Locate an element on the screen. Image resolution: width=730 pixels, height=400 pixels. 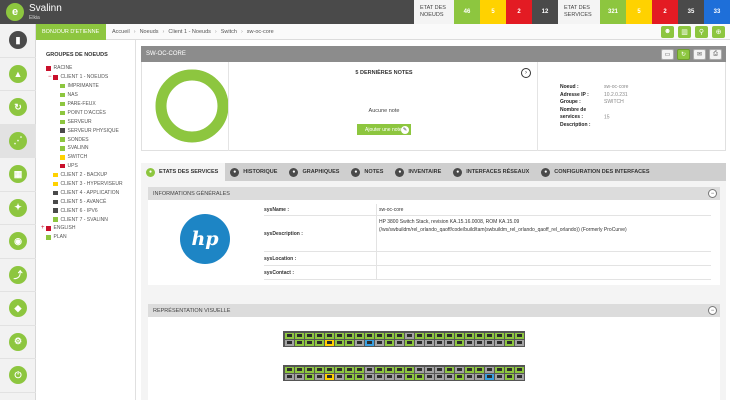
tree-item: CLIENT 5 - AVANCÉ is located at coordinates (90, 201).